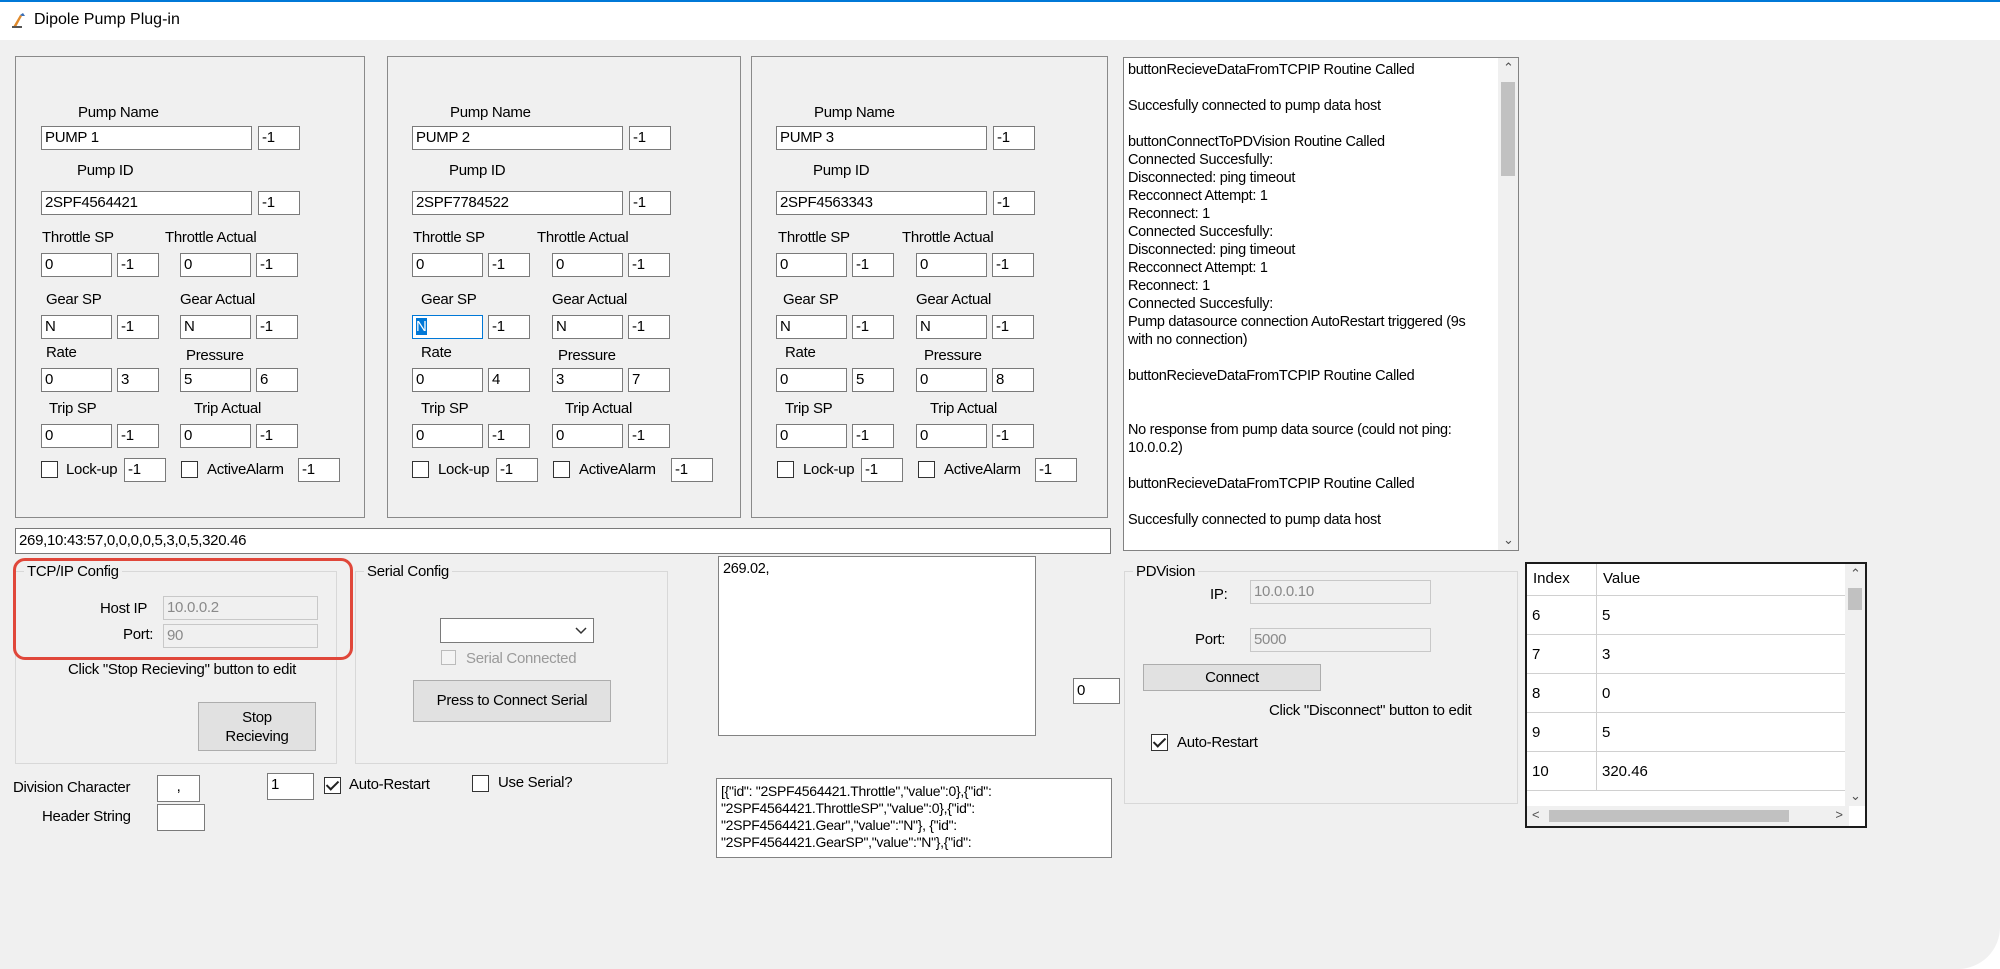 The width and height of the screenshot is (2000, 969). Describe the element at coordinates (951, 380) in the screenshot. I see `pressure-input: 0` at that location.